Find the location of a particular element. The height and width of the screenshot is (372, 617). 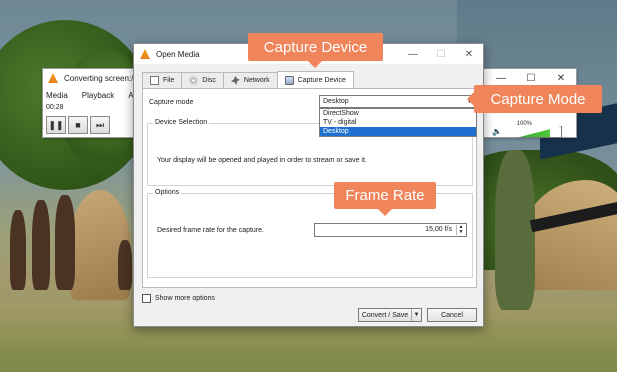

tab-bar: File Disc Network Capture Device is located at coordinates (248, 79).